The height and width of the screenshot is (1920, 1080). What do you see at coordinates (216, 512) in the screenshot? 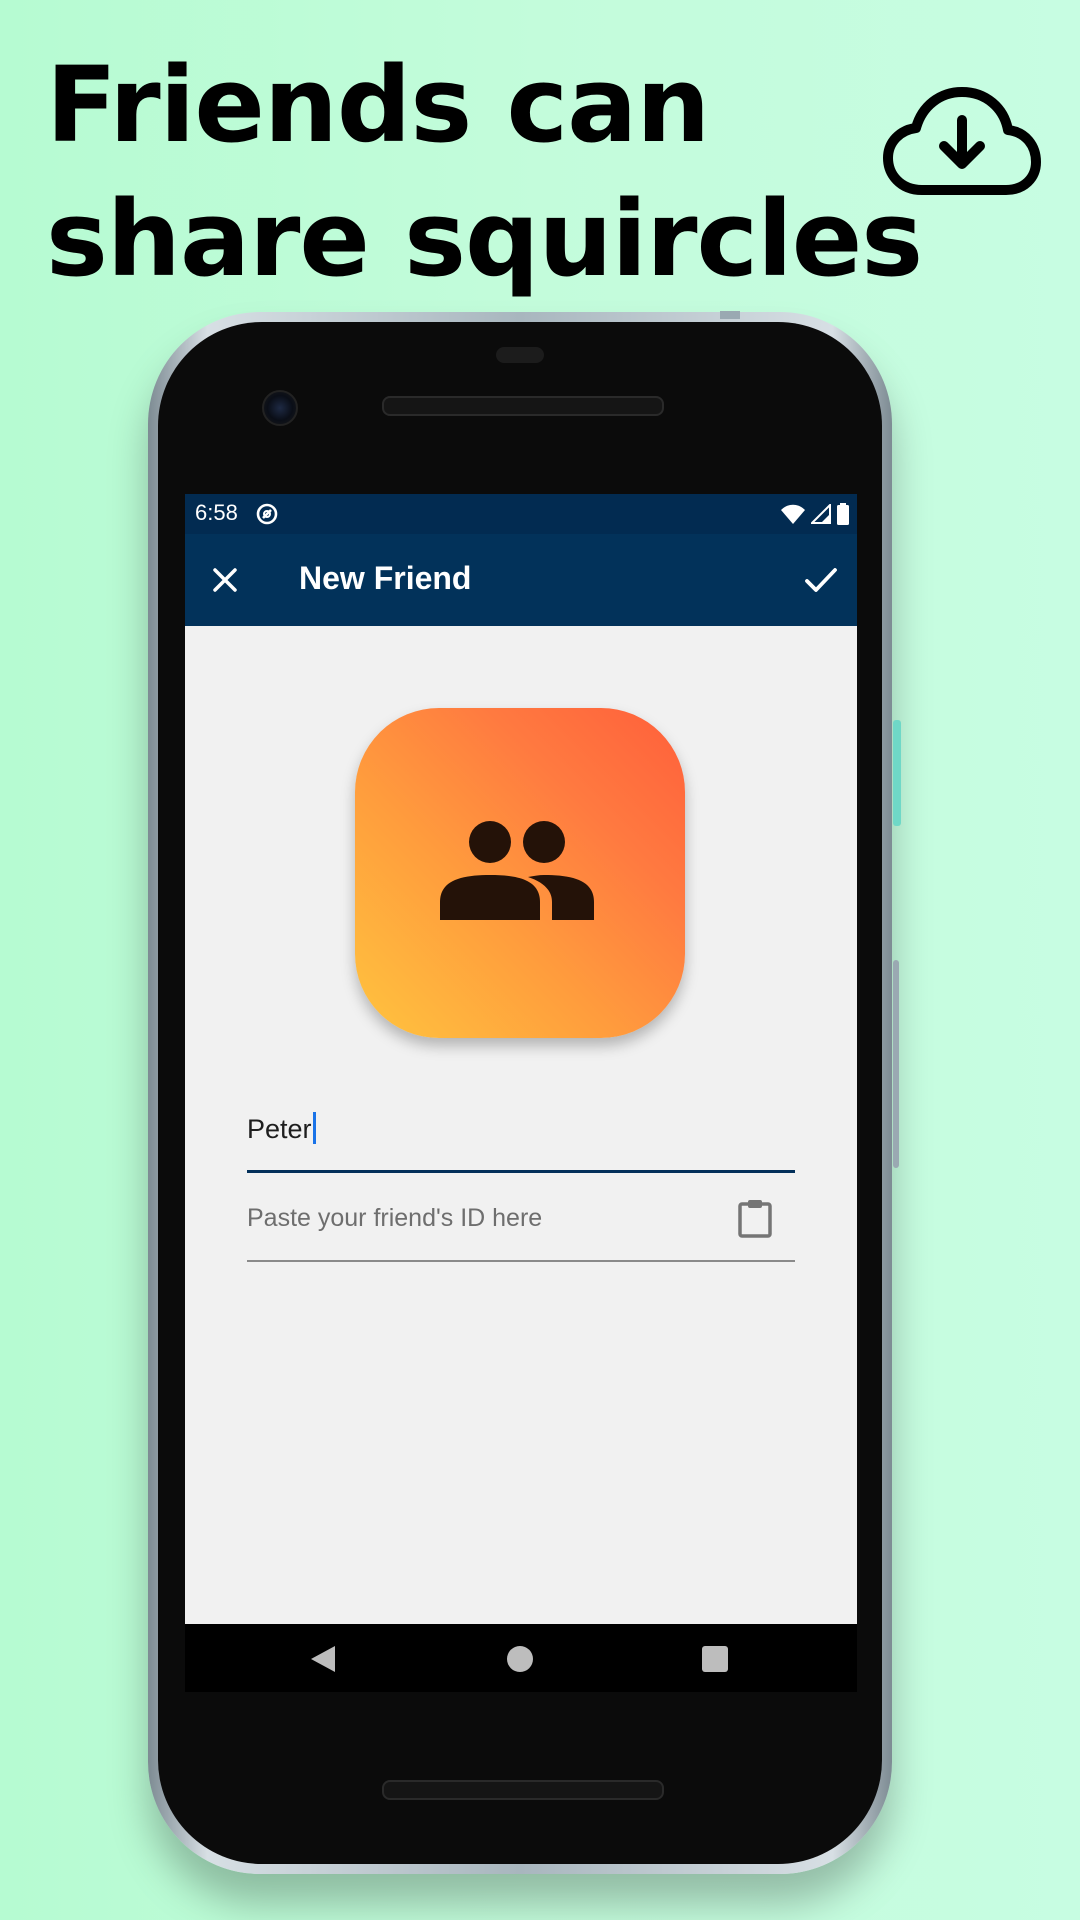
I see `status-time: 6:58` at bounding box center [216, 512].